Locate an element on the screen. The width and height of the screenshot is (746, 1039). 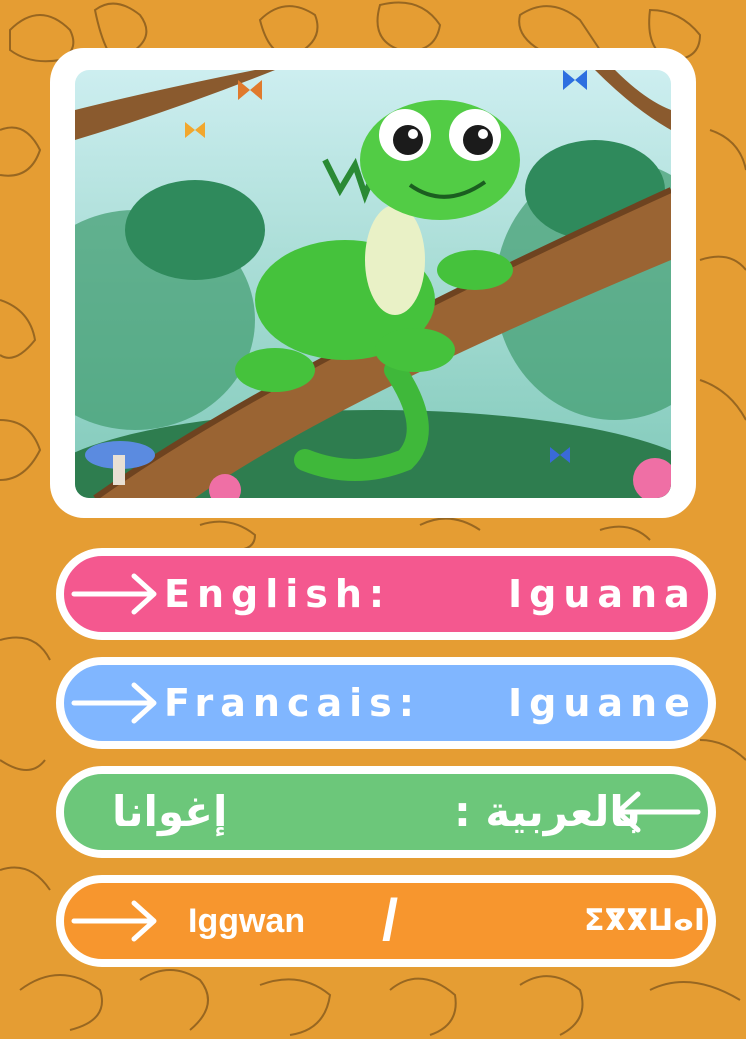
amazigh-latin-value: Iggwan is located at coordinates (247, 921).